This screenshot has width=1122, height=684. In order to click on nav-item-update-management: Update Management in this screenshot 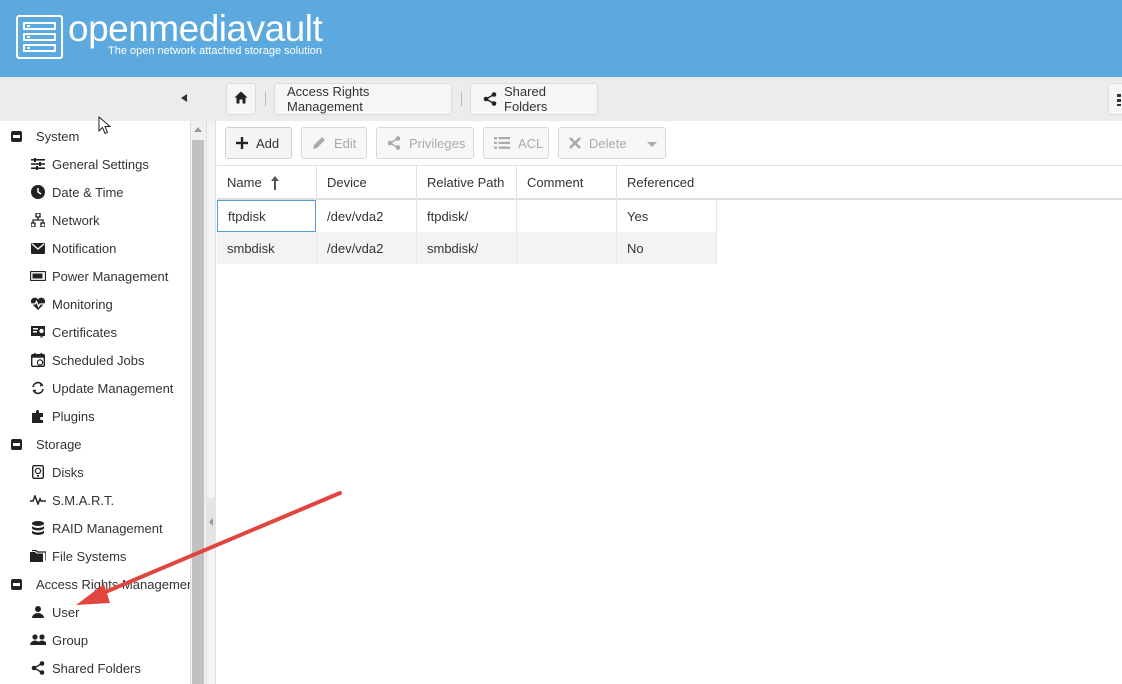, I will do `click(101, 388)`.